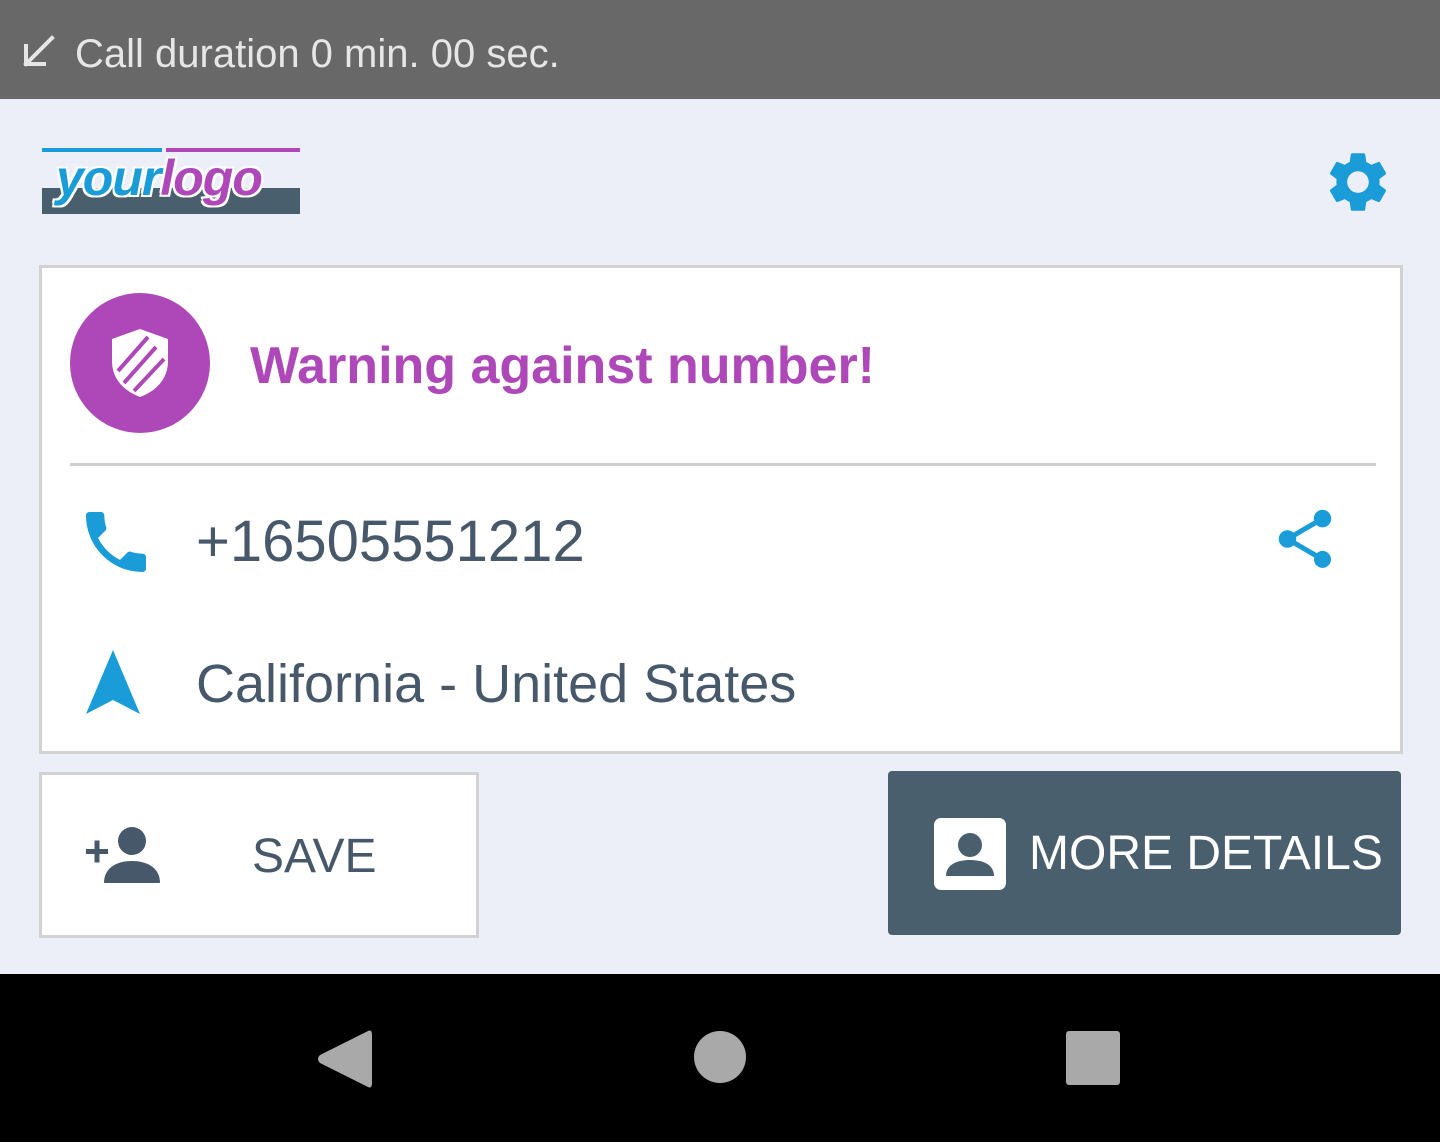 The width and height of the screenshot is (1440, 1142). Describe the element at coordinates (1206, 853) in the screenshot. I see `more-details-label: MORE DETAILS` at that location.